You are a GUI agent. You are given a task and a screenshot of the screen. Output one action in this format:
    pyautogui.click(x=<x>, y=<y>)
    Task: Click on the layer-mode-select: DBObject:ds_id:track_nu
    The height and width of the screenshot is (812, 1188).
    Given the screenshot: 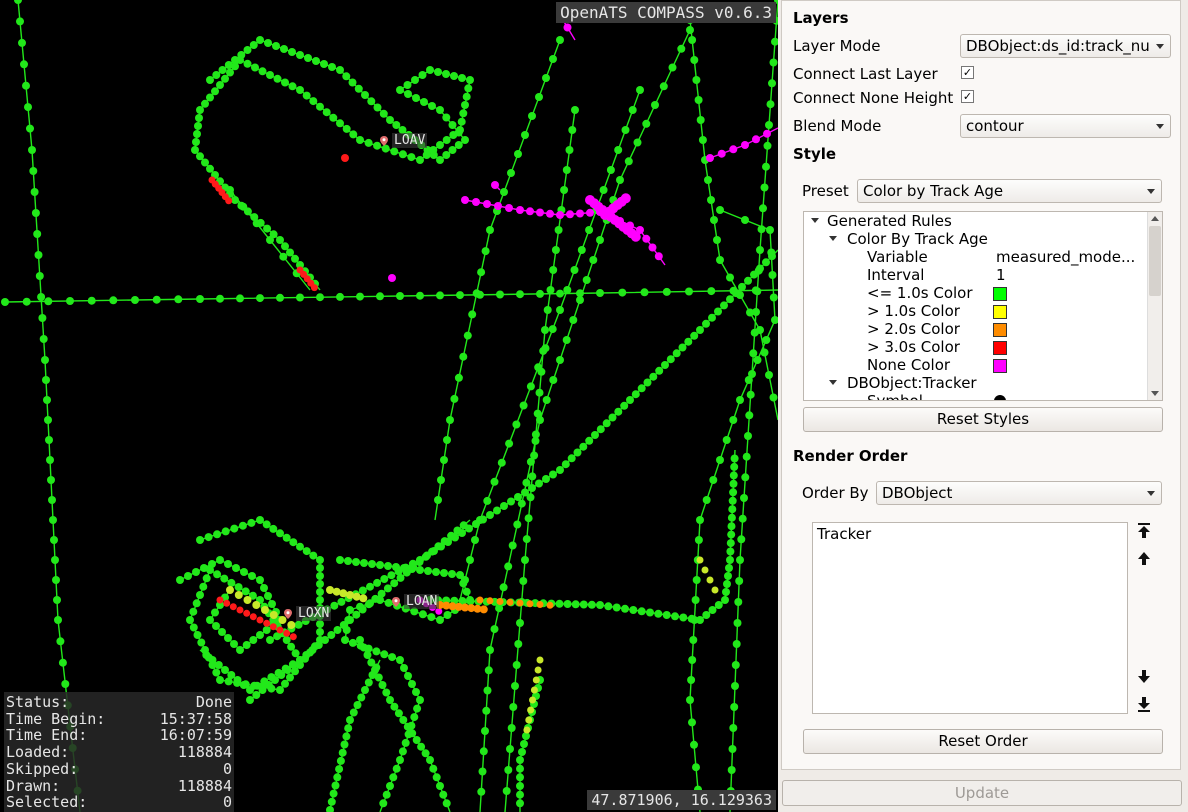 What is the action you would take?
    pyautogui.click(x=1065, y=46)
    